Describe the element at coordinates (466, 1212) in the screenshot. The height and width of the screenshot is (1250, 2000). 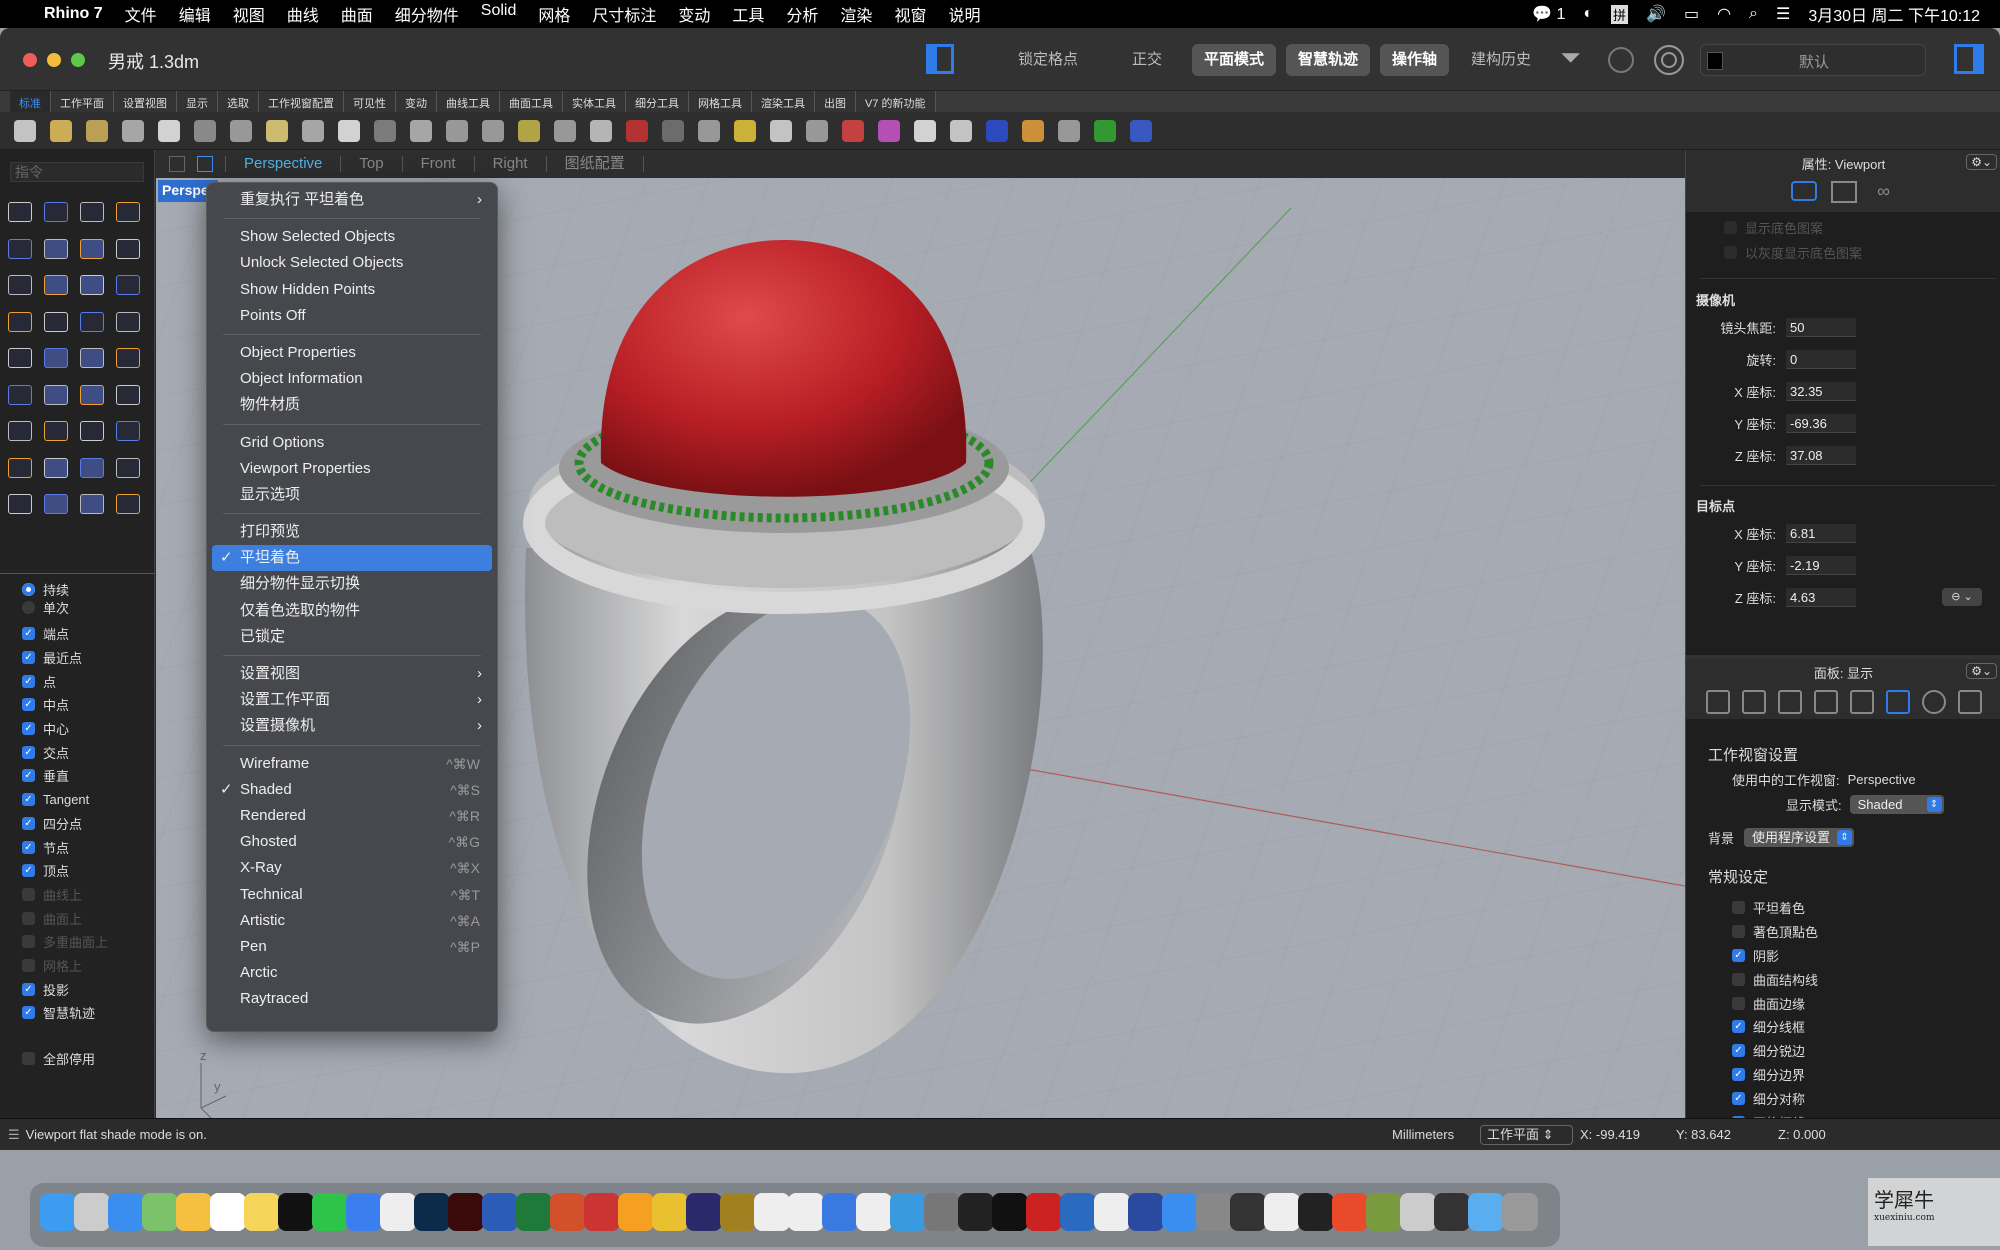
I see `dock-illustrator-icon` at that location.